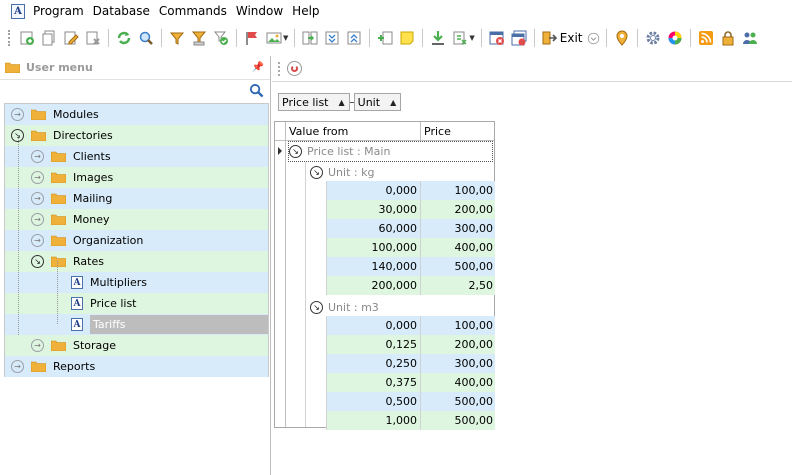  I want to click on table-row: 0,125 200,00, so click(411, 344).